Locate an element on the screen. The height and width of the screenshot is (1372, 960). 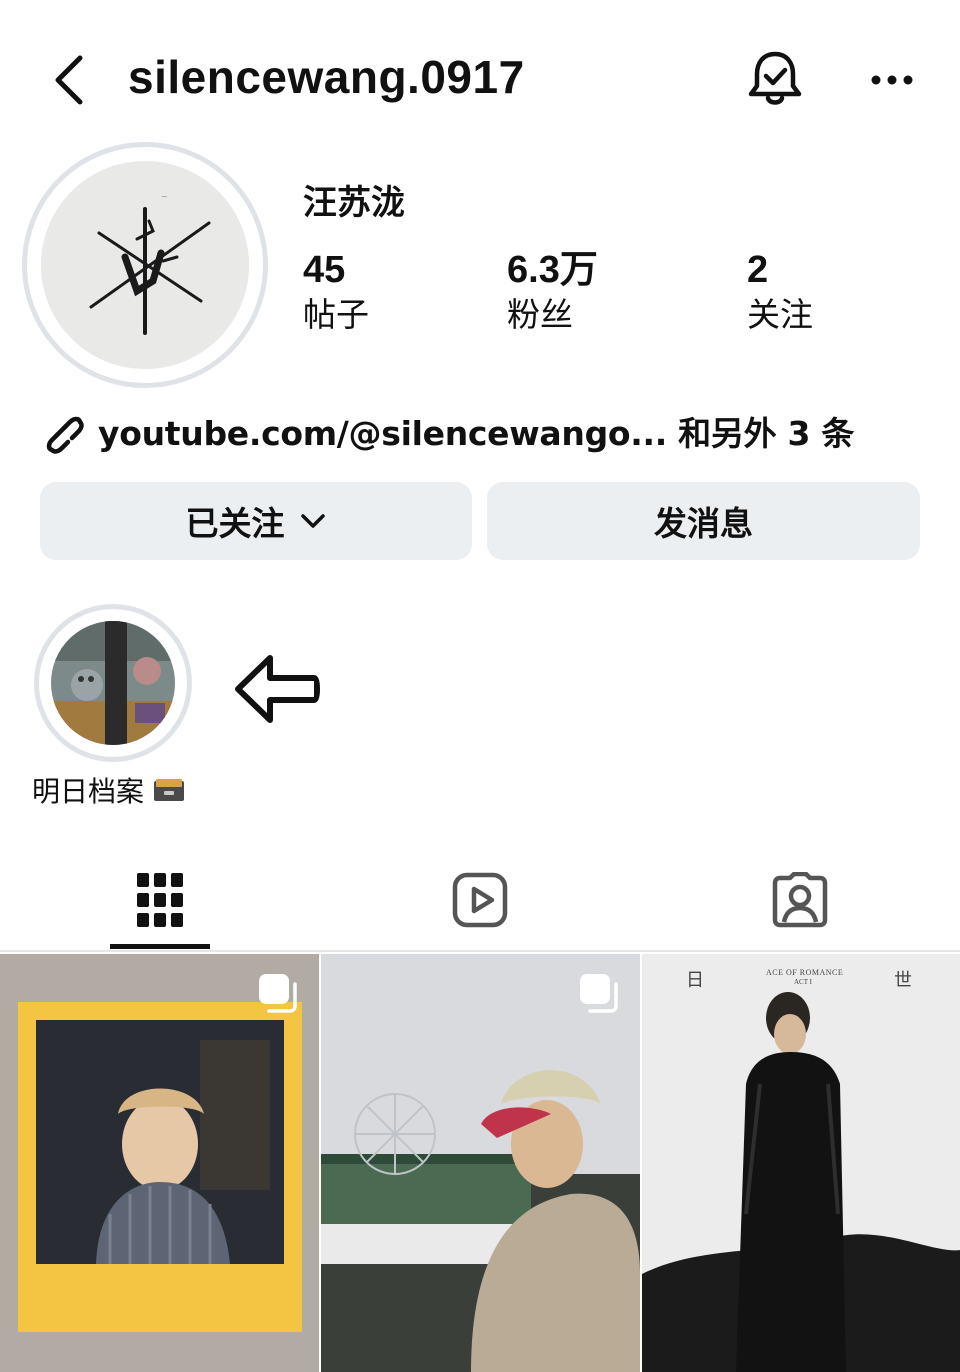
link-icon is located at coordinates (65, 435).